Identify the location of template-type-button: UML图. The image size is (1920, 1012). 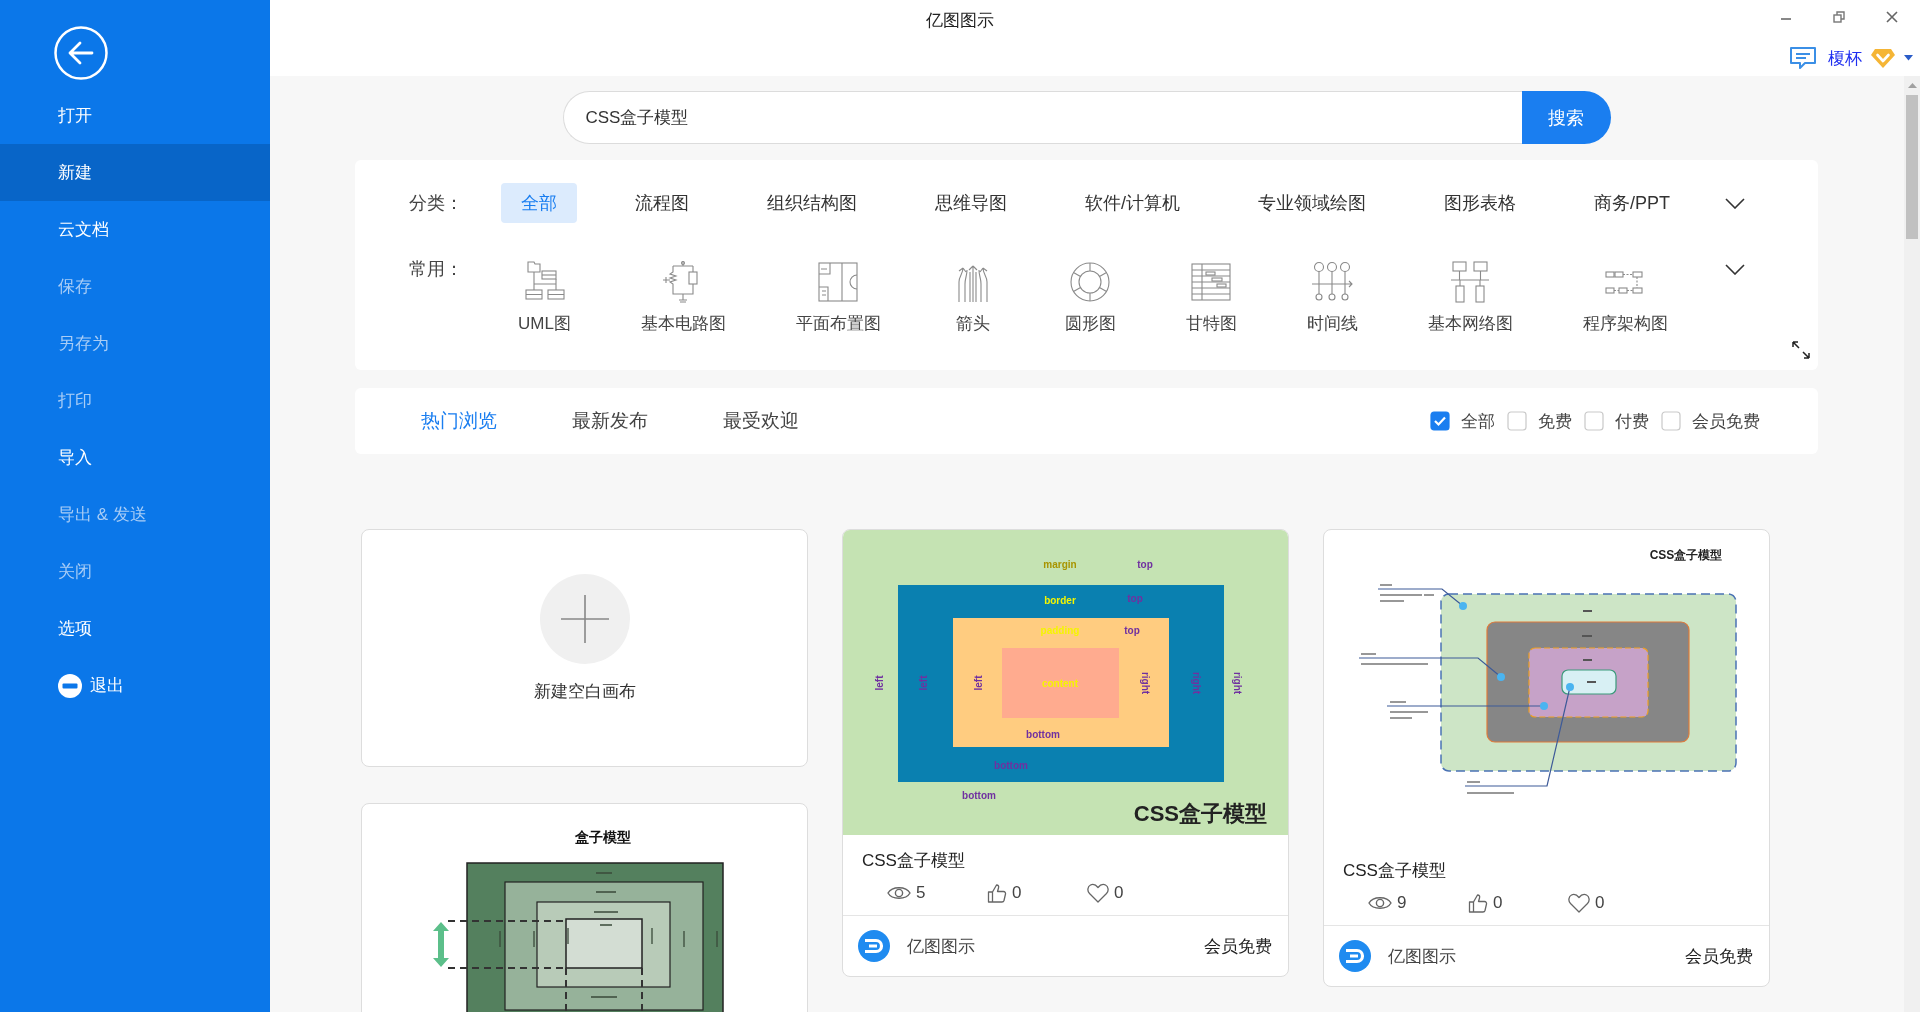
(544, 298).